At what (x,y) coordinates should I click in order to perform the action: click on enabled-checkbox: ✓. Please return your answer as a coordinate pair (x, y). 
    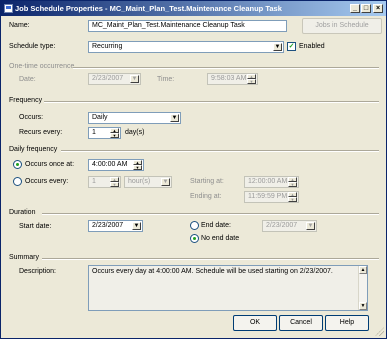
    Looking at the image, I should click on (291, 46).